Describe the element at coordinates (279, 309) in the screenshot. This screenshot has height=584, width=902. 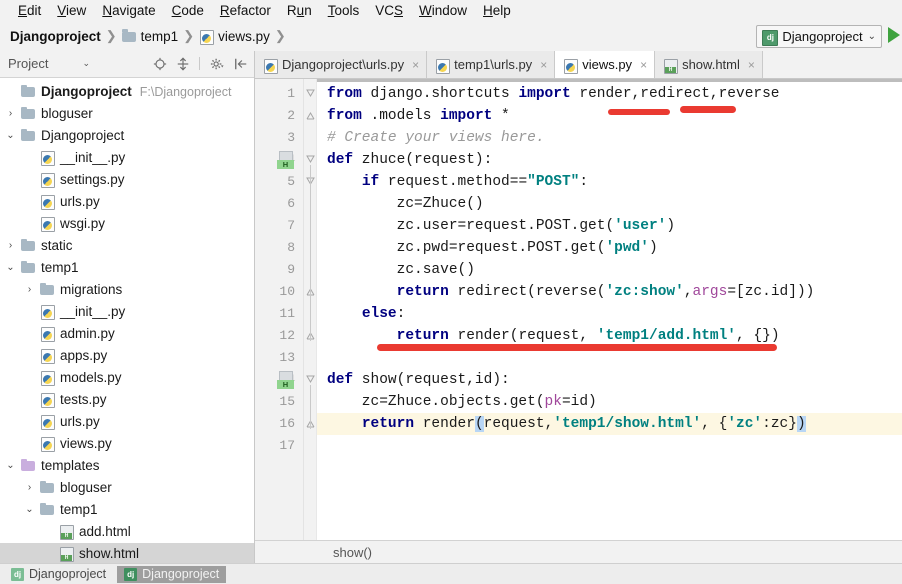
I see `editor-gutter: 1234H567891011121314H151617` at that location.